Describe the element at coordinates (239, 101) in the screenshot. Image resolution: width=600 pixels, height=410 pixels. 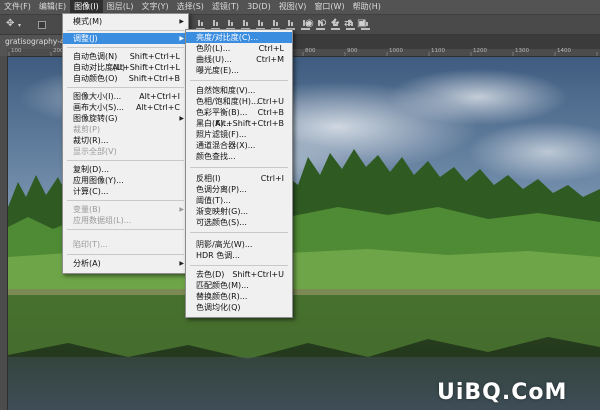
I see `menu-item-hue-saturation: 色相/饱和度(H)... Ctrl+U` at that location.